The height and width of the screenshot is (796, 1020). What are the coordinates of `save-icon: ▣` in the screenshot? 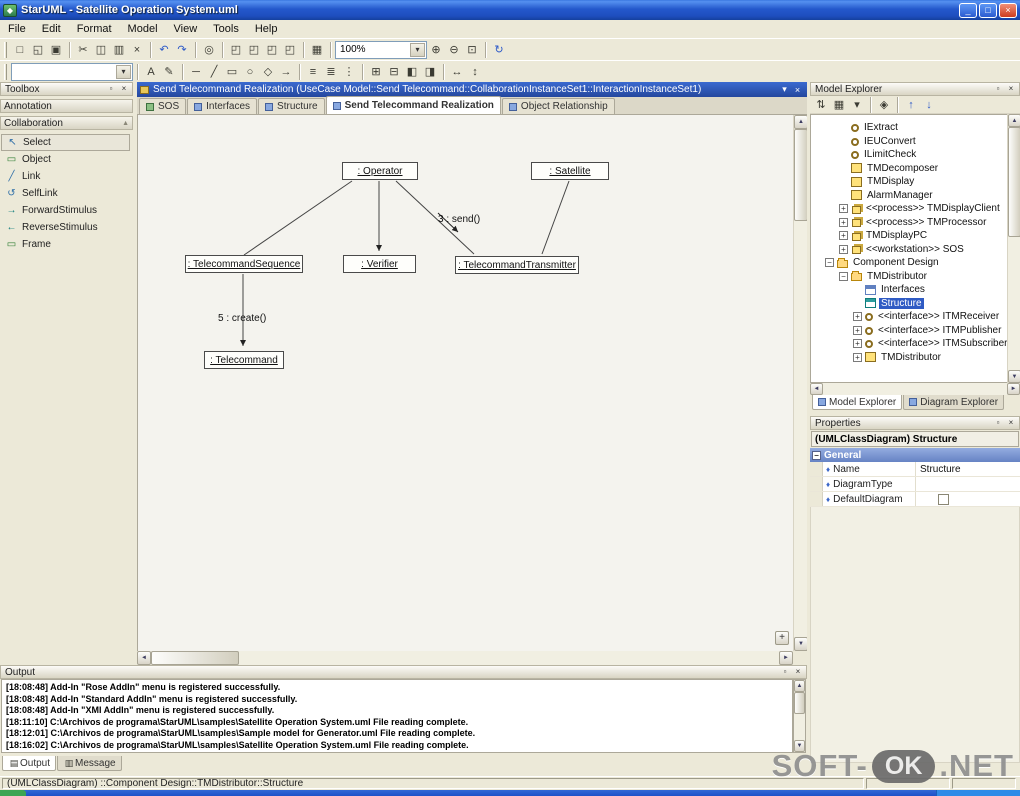 It's located at (56, 50).